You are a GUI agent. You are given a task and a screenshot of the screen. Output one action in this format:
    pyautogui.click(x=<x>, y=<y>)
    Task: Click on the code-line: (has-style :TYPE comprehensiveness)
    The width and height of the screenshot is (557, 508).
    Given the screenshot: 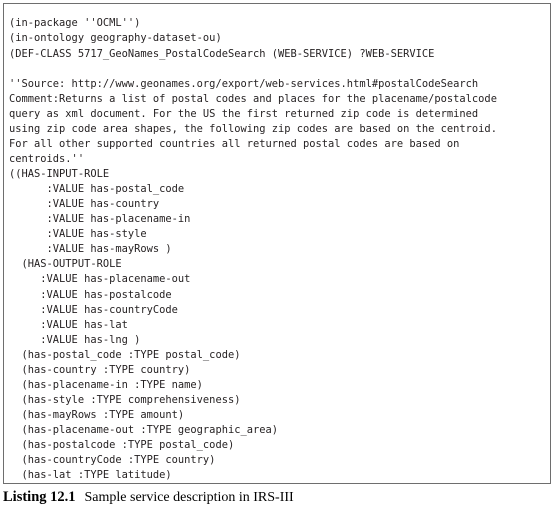 What is the action you would take?
    pyautogui.click(x=125, y=399)
    